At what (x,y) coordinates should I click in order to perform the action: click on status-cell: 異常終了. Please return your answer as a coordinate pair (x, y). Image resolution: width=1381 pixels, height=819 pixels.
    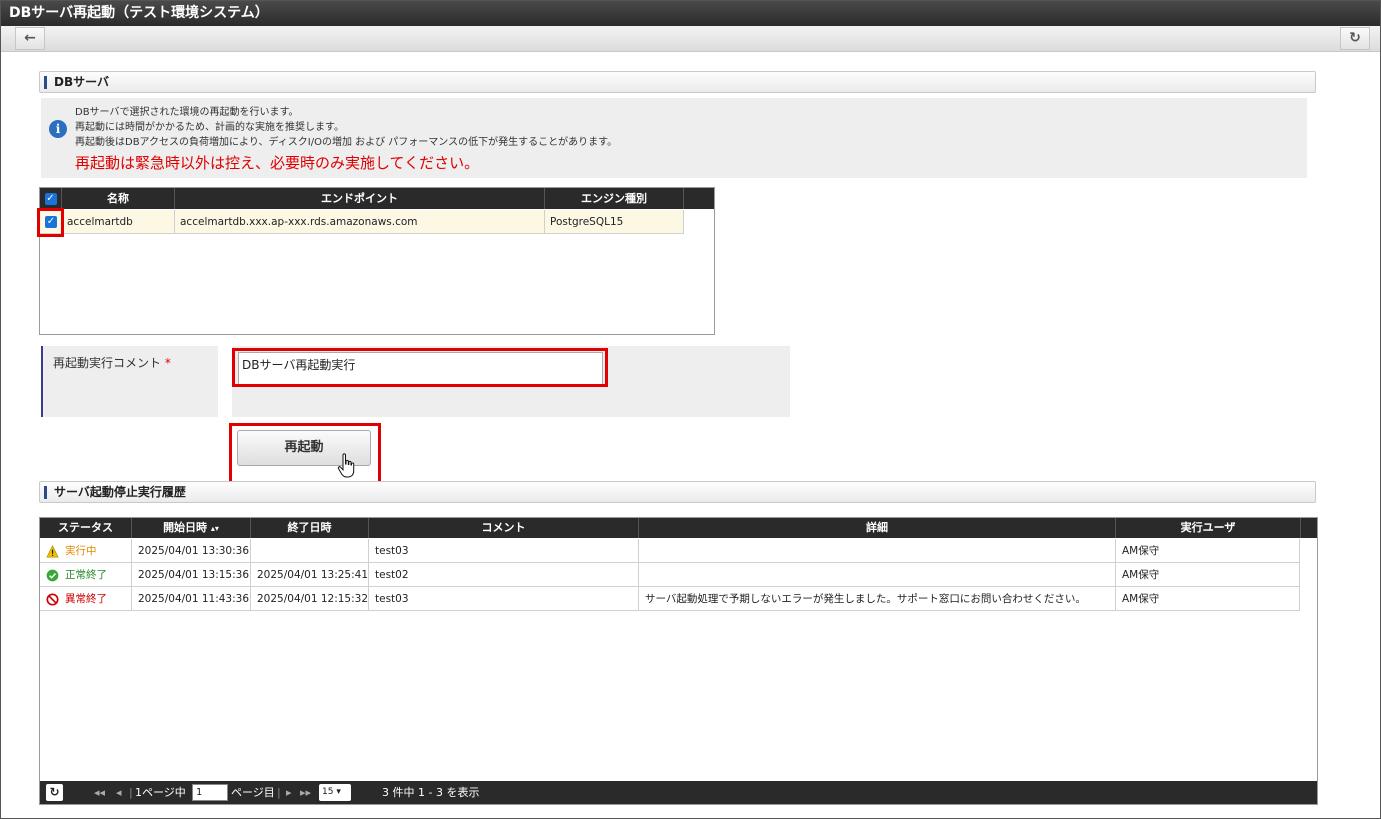
    Looking at the image, I should click on (86, 599).